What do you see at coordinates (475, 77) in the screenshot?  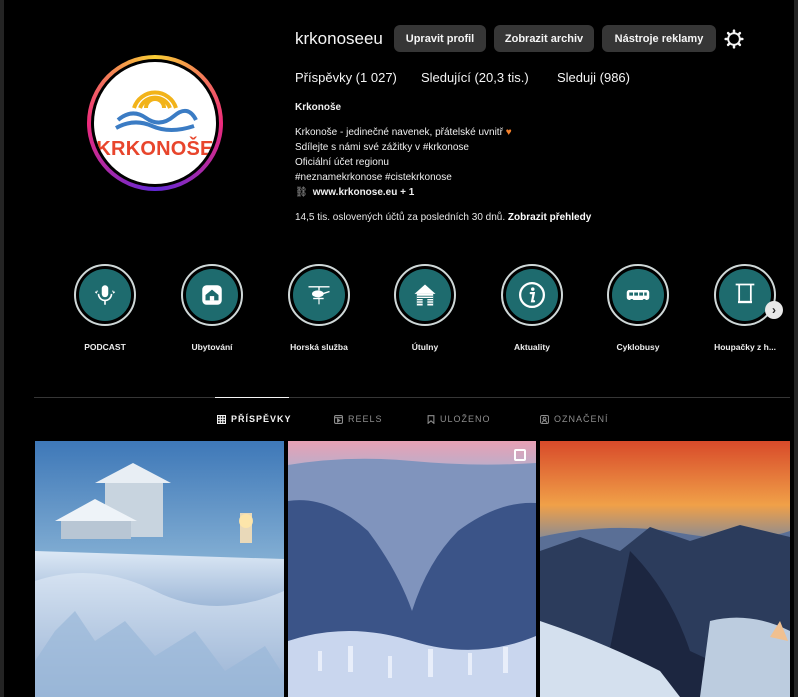 I see `followers-link: Sledující (20,3 tis.)` at bounding box center [475, 77].